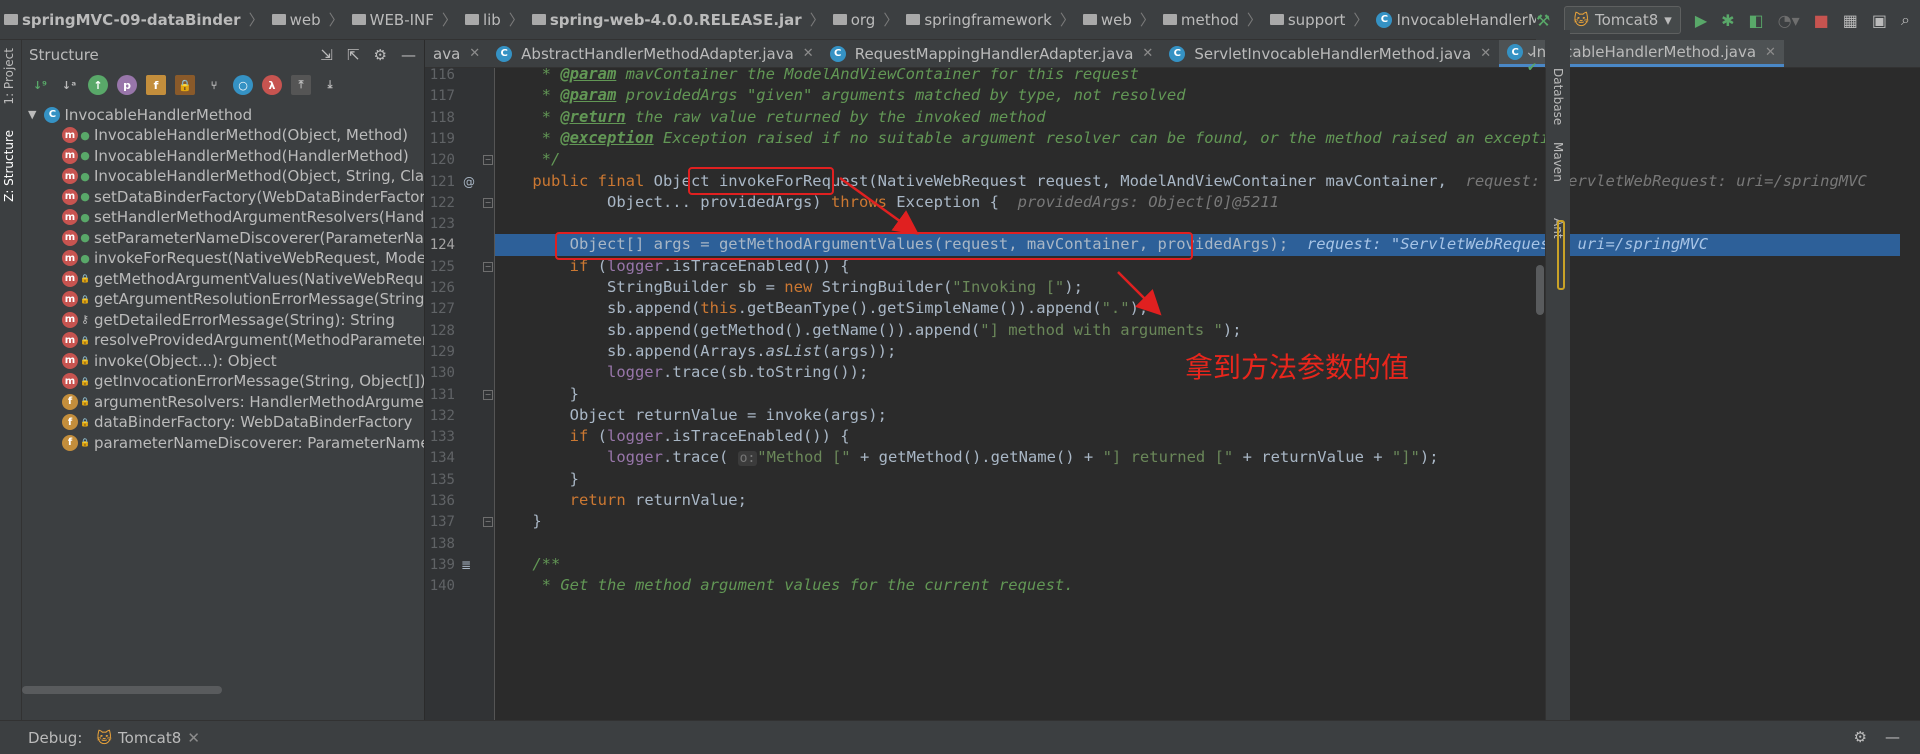 This screenshot has width=1920, height=754. What do you see at coordinates (598, 308) in the screenshot?
I see `code-token: sb.append(` at bounding box center [598, 308].